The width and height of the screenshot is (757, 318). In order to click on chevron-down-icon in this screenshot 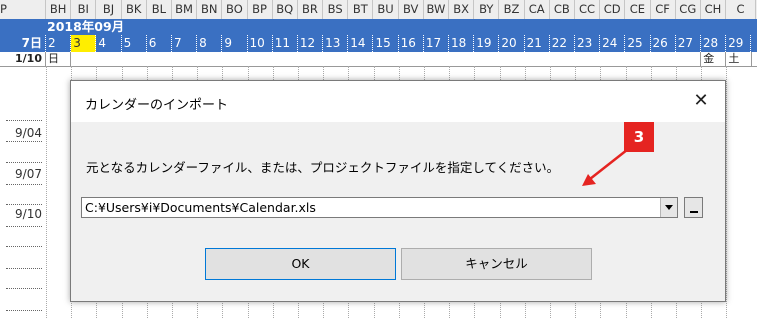, I will do `click(669, 207)`.